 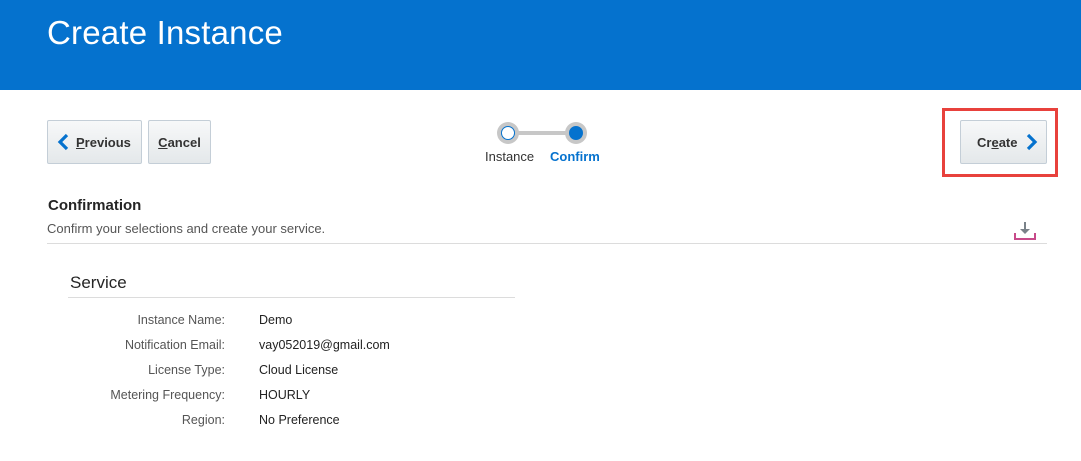 I want to click on download-icon, so click(x=1025, y=231).